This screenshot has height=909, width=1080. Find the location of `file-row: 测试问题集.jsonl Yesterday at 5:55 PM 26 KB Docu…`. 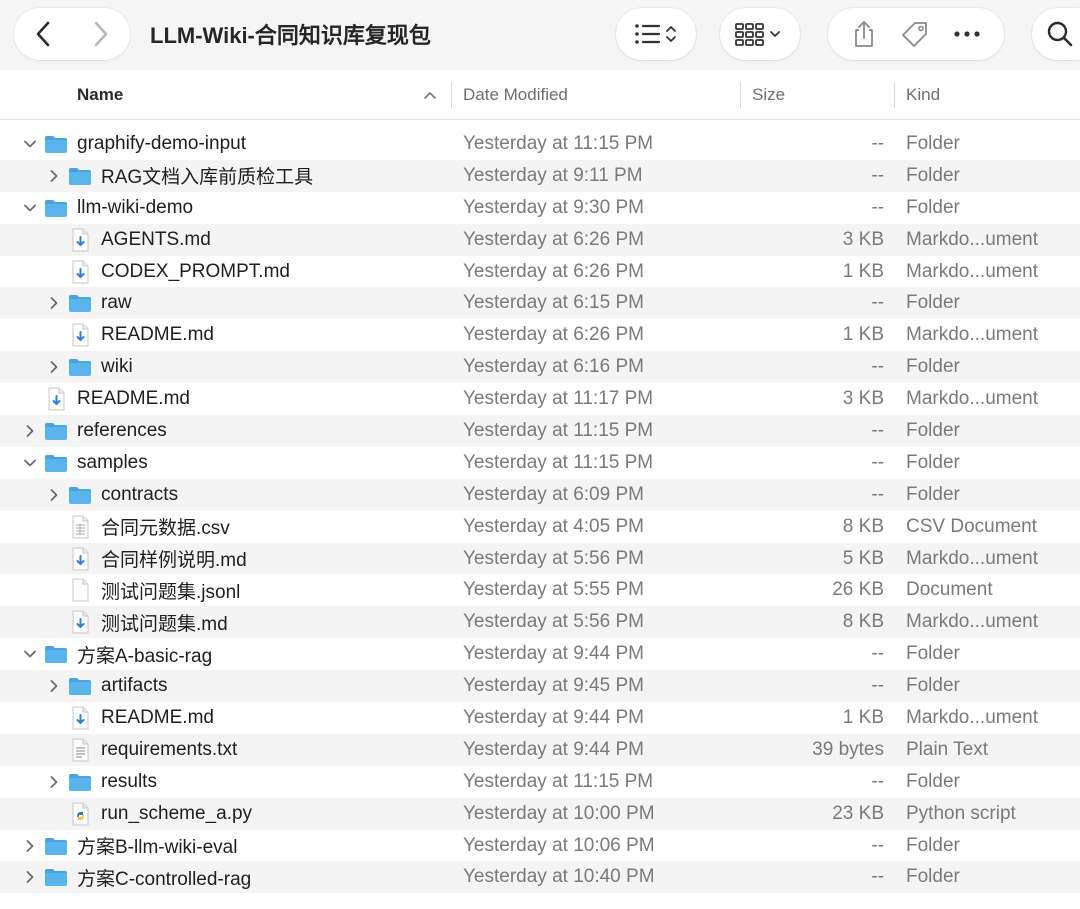

file-row: 测试问题集.jsonl Yesterday at 5:55 PM 26 KB Docu… is located at coordinates (540, 590).